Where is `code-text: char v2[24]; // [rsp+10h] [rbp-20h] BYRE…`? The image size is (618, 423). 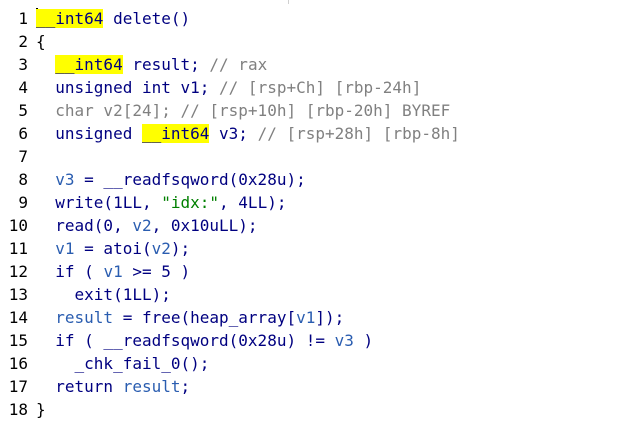 code-text: char v2[24]; // [rsp+10h] [rbp-20h] BYRE… is located at coordinates (243, 110).